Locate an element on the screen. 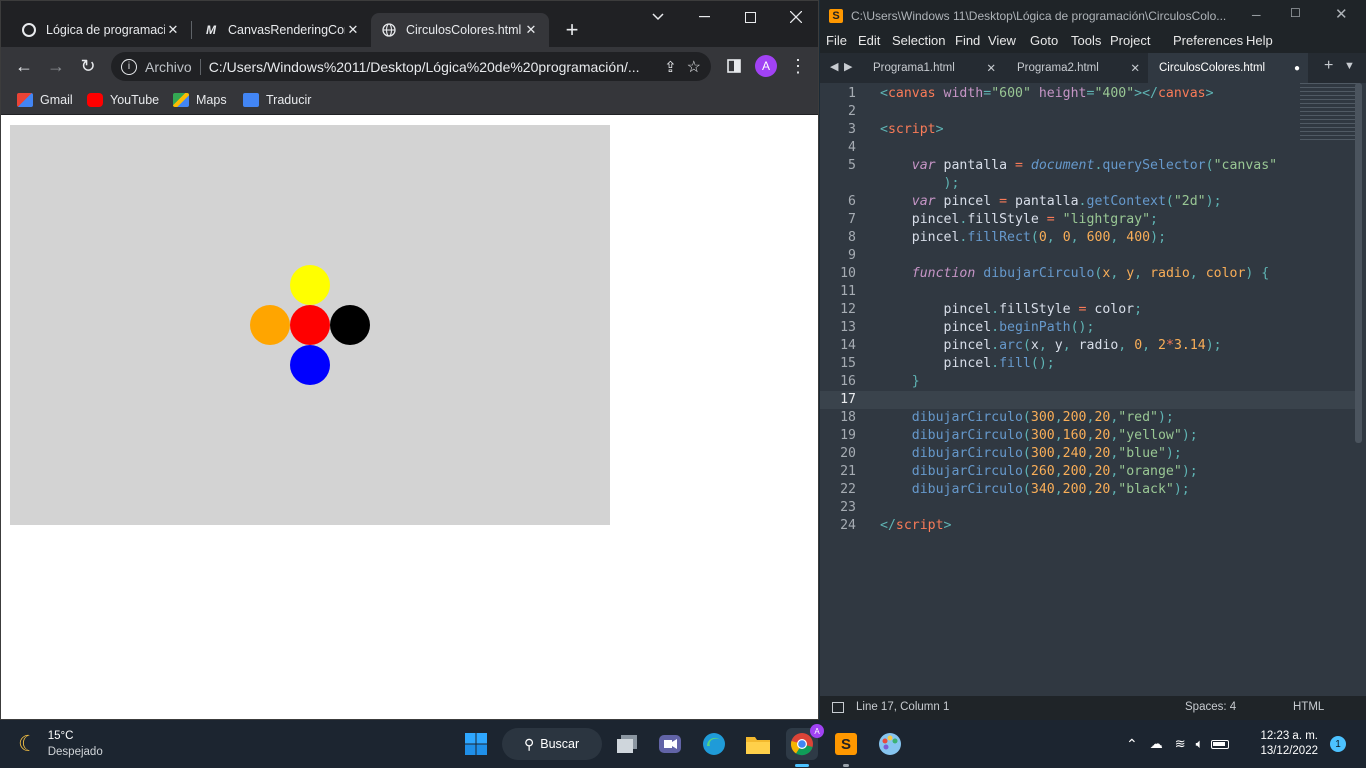  start-button is located at coordinates (476, 744).